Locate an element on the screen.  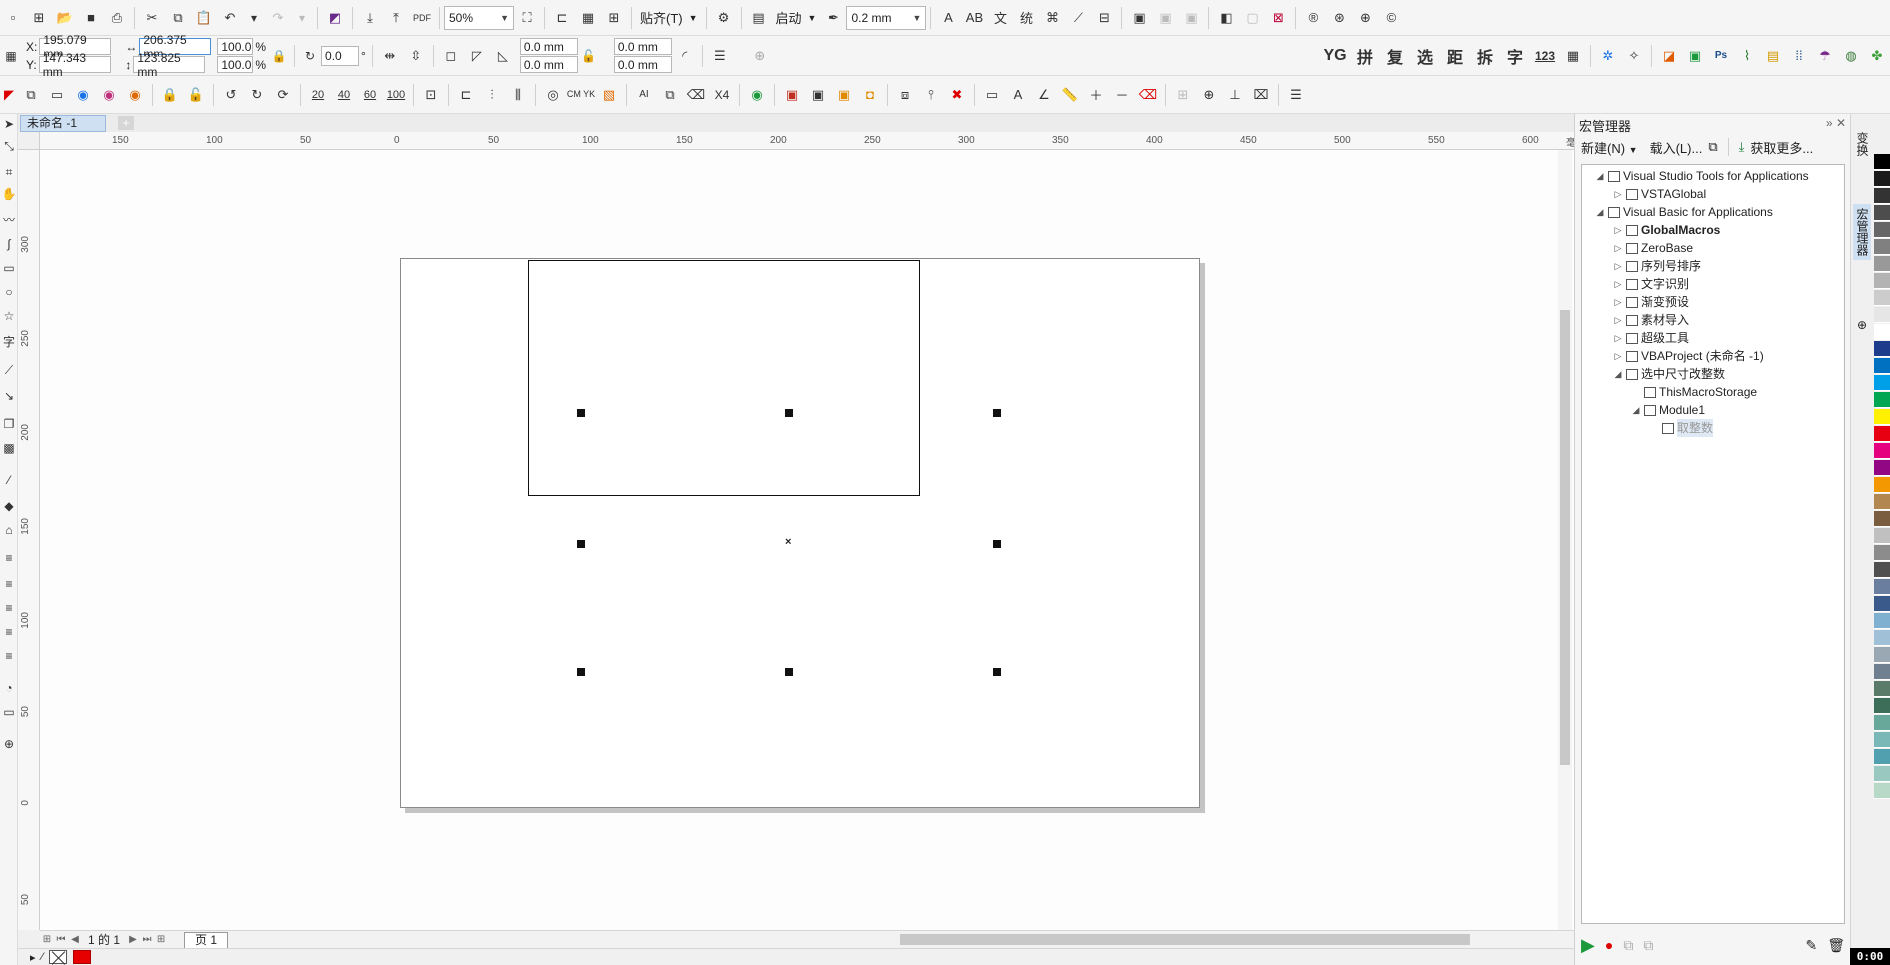
fill-eyedropper-icon: ⁄ is located at coordinates (43, 957).